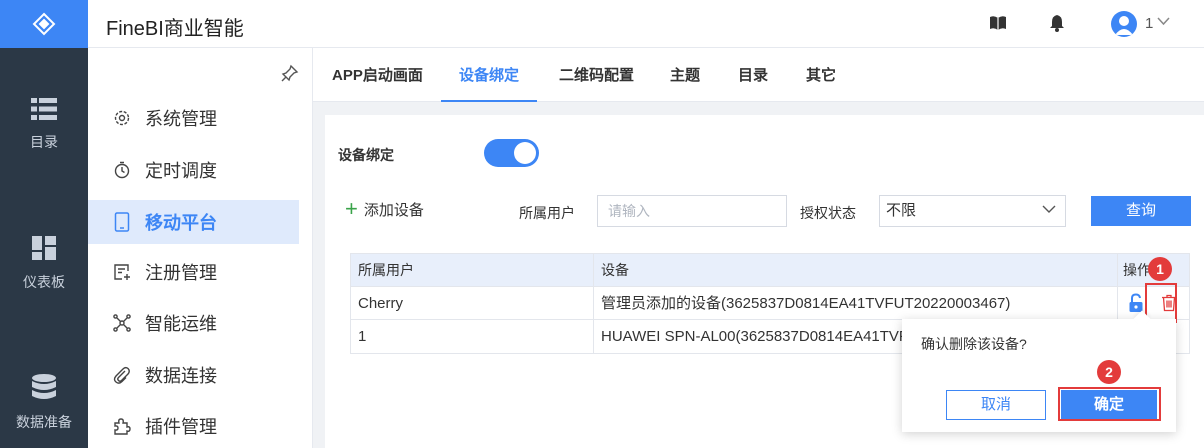 This screenshot has width=1204, height=448. Describe the element at coordinates (351, 208) in the screenshot. I see `plus-icon: +` at that location.